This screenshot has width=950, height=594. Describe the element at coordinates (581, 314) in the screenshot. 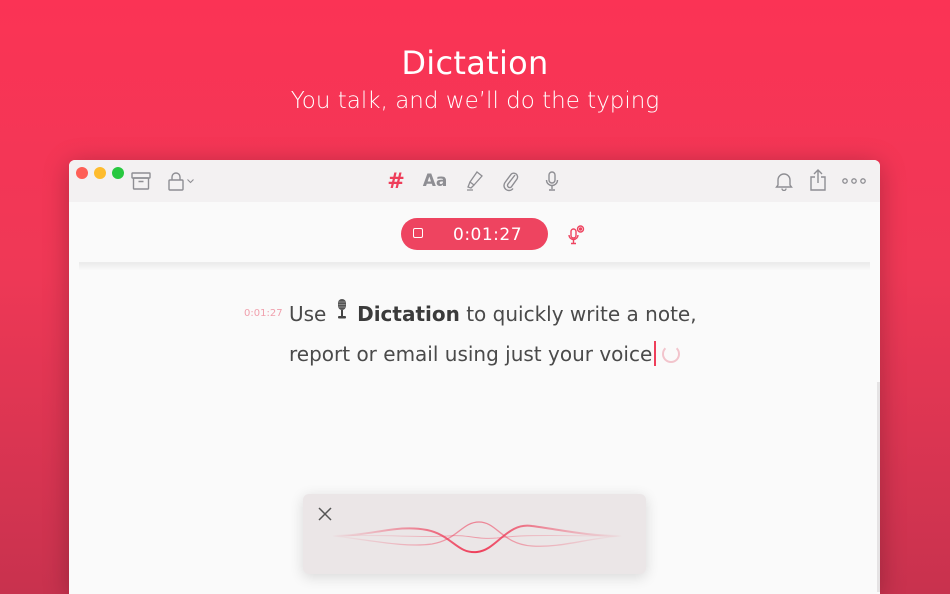

I see `note-text-rest: to quickly write a note,` at that location.